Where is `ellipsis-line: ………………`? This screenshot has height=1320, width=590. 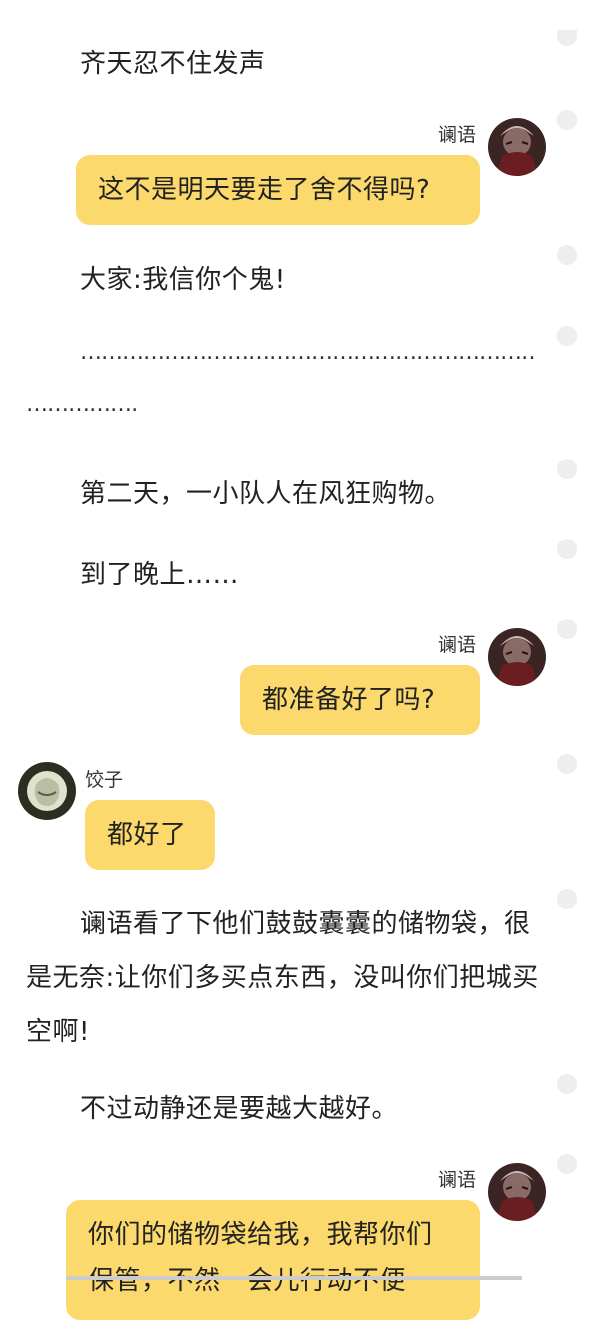
ellipsis-line: ……………… is located at coordinates (82, 404).